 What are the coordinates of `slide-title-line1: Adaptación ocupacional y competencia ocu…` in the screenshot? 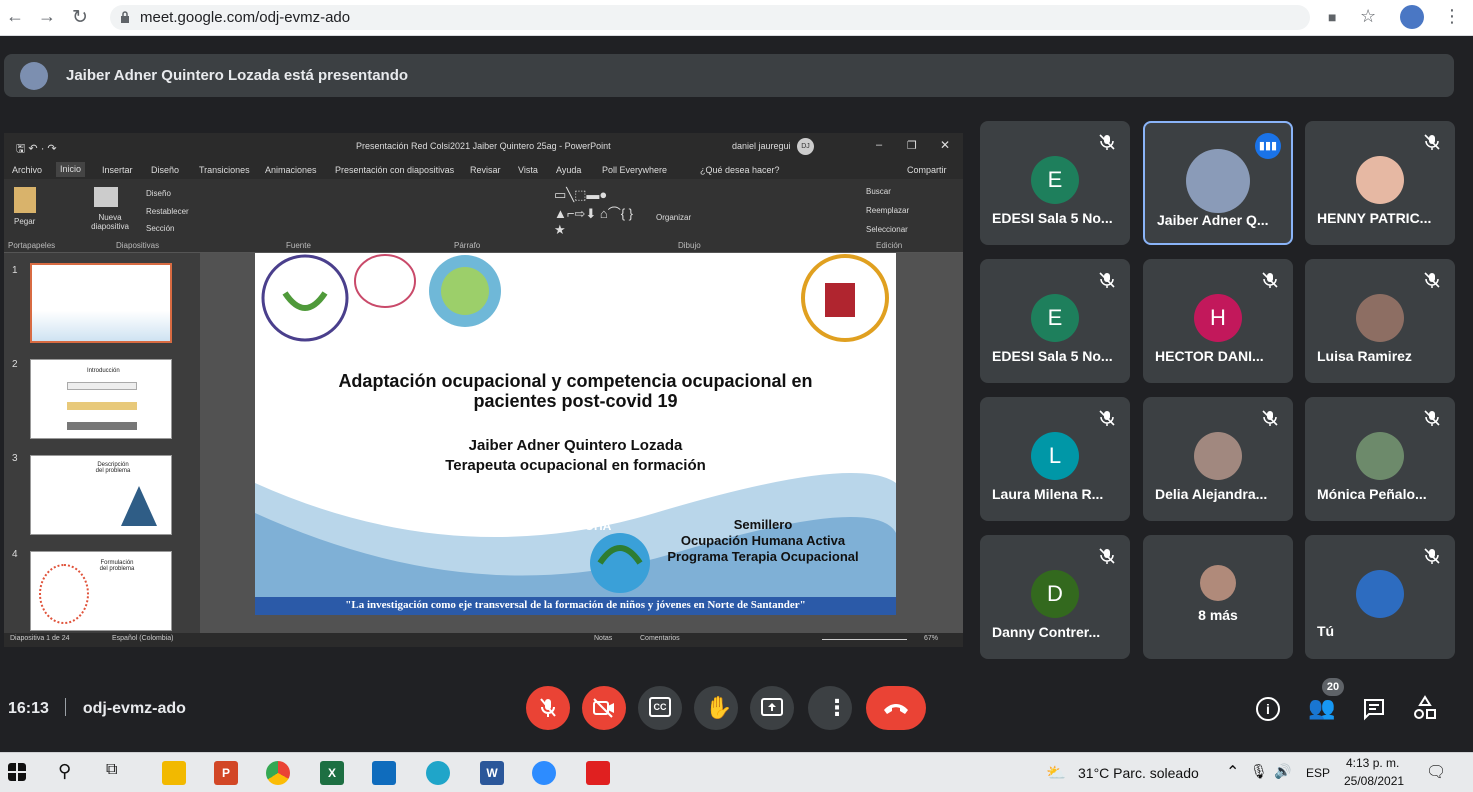 It's located at (575, 381).